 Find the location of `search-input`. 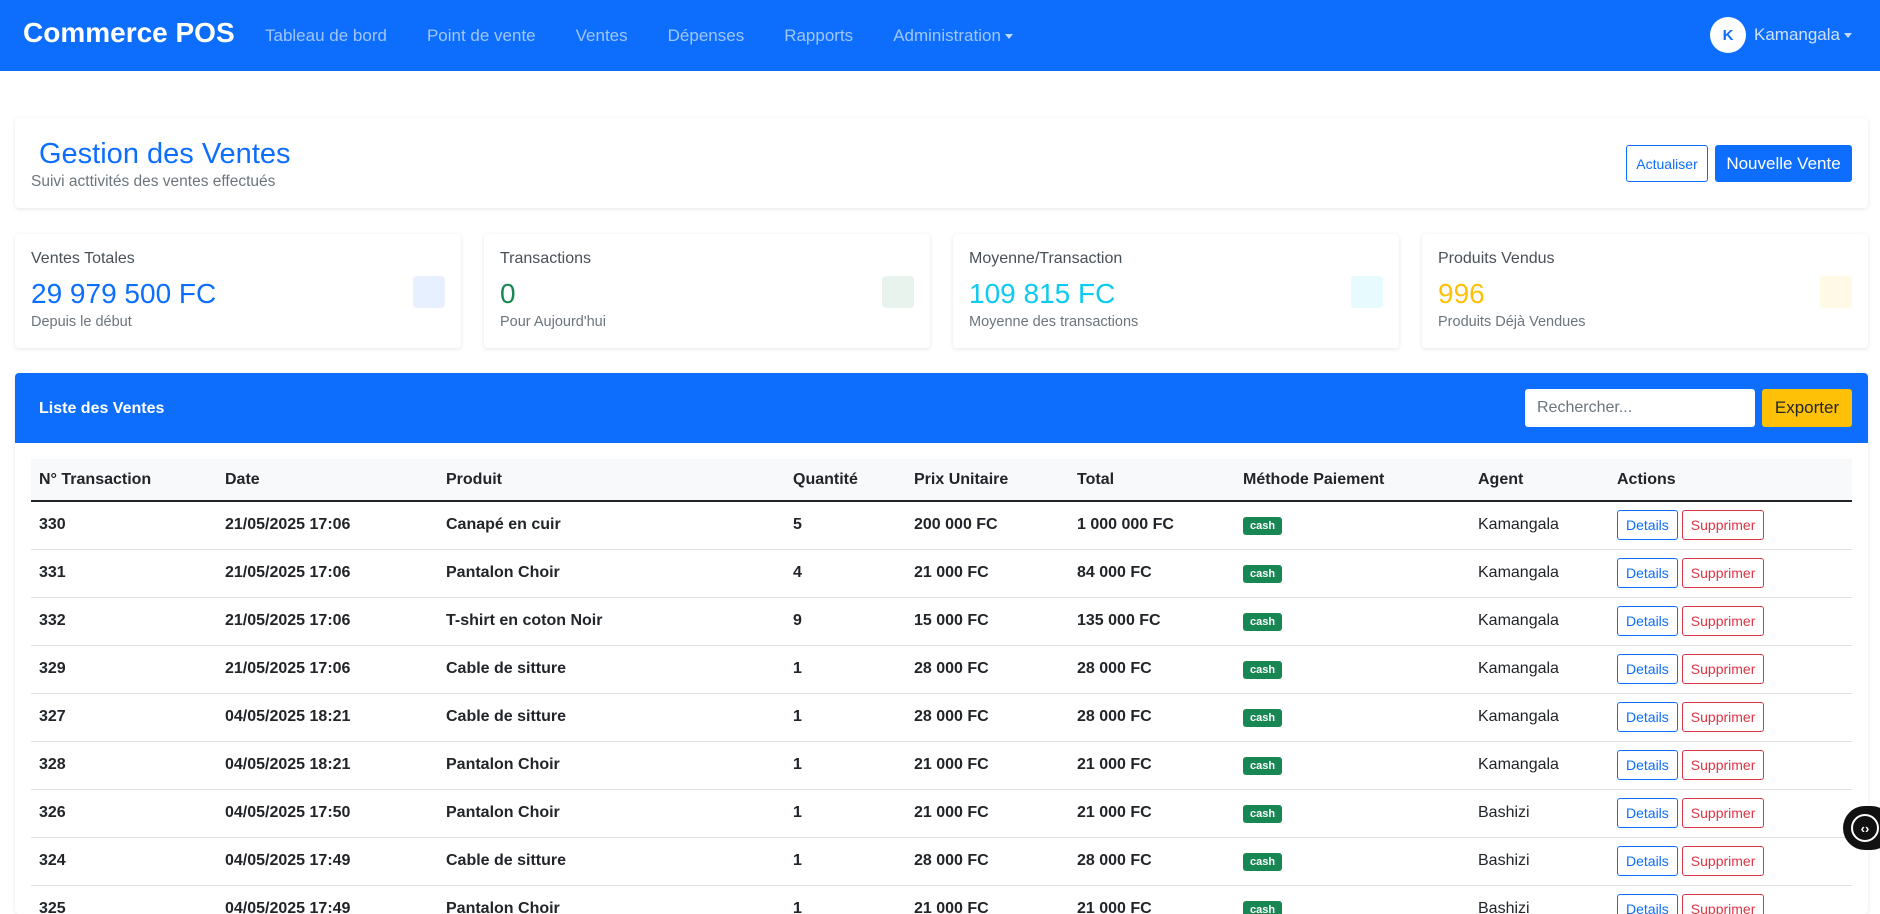

search-input is located at coordinates (1640, 408).